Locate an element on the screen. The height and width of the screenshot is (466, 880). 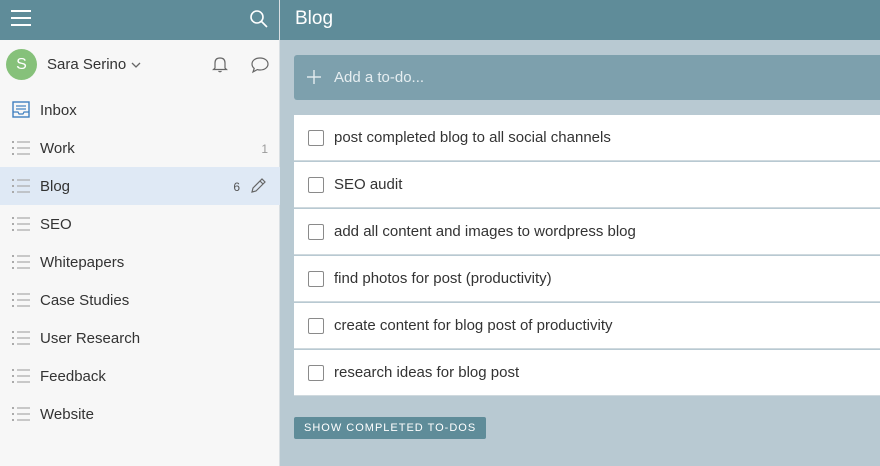
sidebar-item-label: Feedback is located at coordinates (73, 376).